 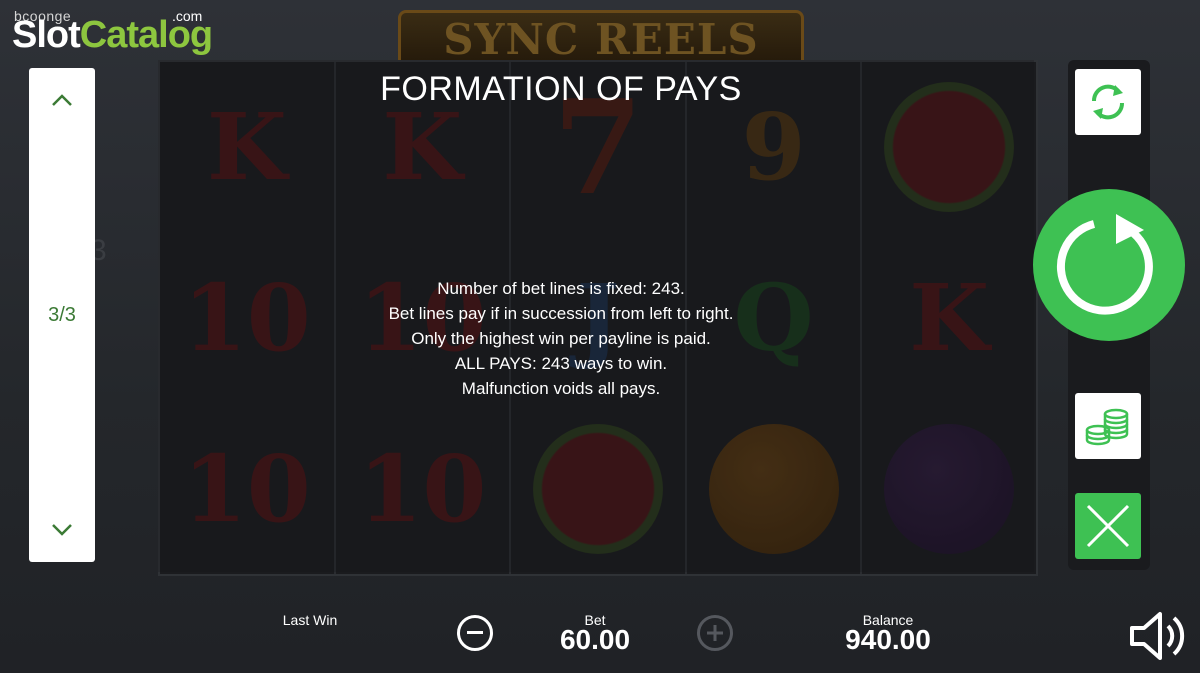 I want to click on autoplay-button, so click(x=1108, y=102).